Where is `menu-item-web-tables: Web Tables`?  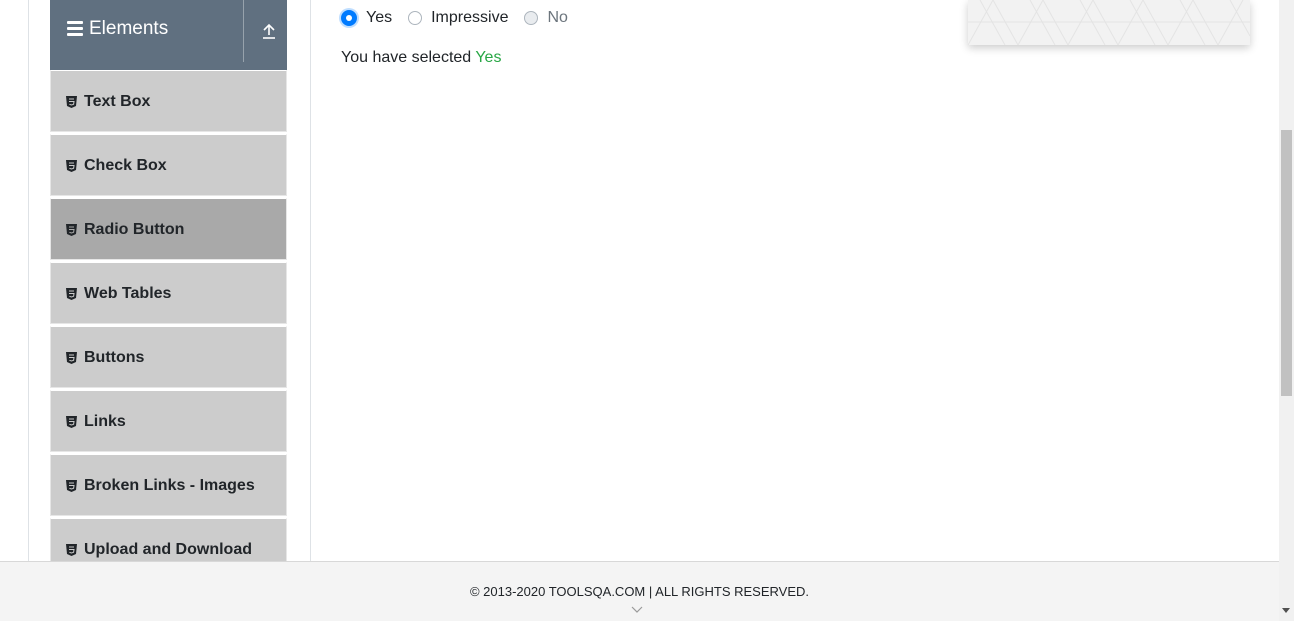 menu-item-web-tables: Web Tables is located at coordinates (168, 293).